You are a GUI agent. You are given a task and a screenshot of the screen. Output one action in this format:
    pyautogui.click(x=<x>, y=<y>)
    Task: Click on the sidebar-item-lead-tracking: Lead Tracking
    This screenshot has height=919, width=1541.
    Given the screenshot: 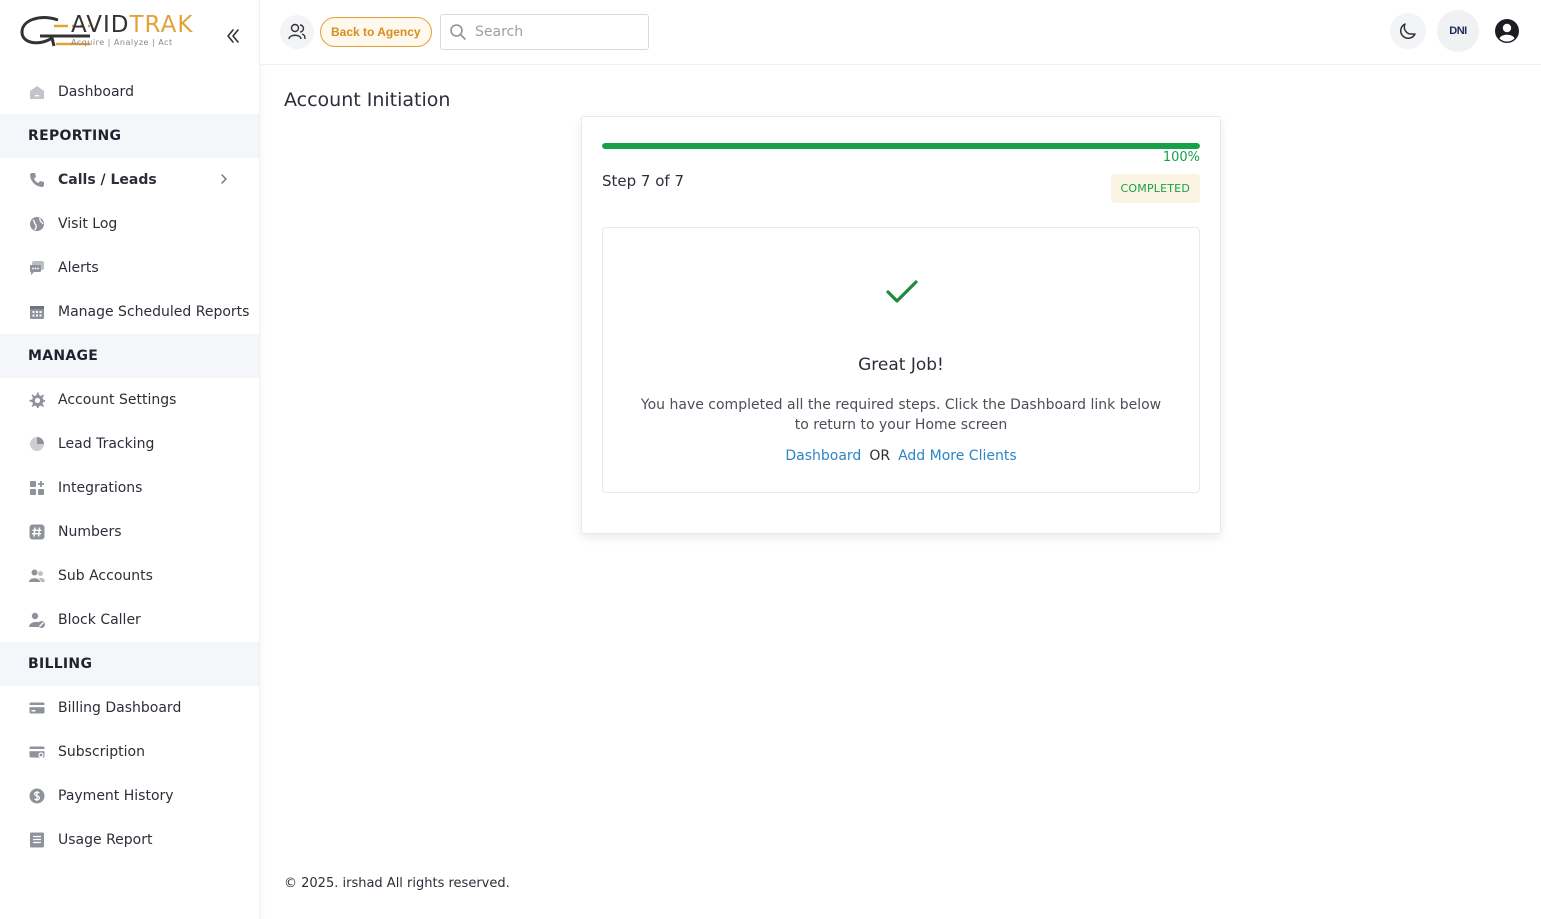 What is the action you would take?
    pyautogui.click(x=129, y=444)
    